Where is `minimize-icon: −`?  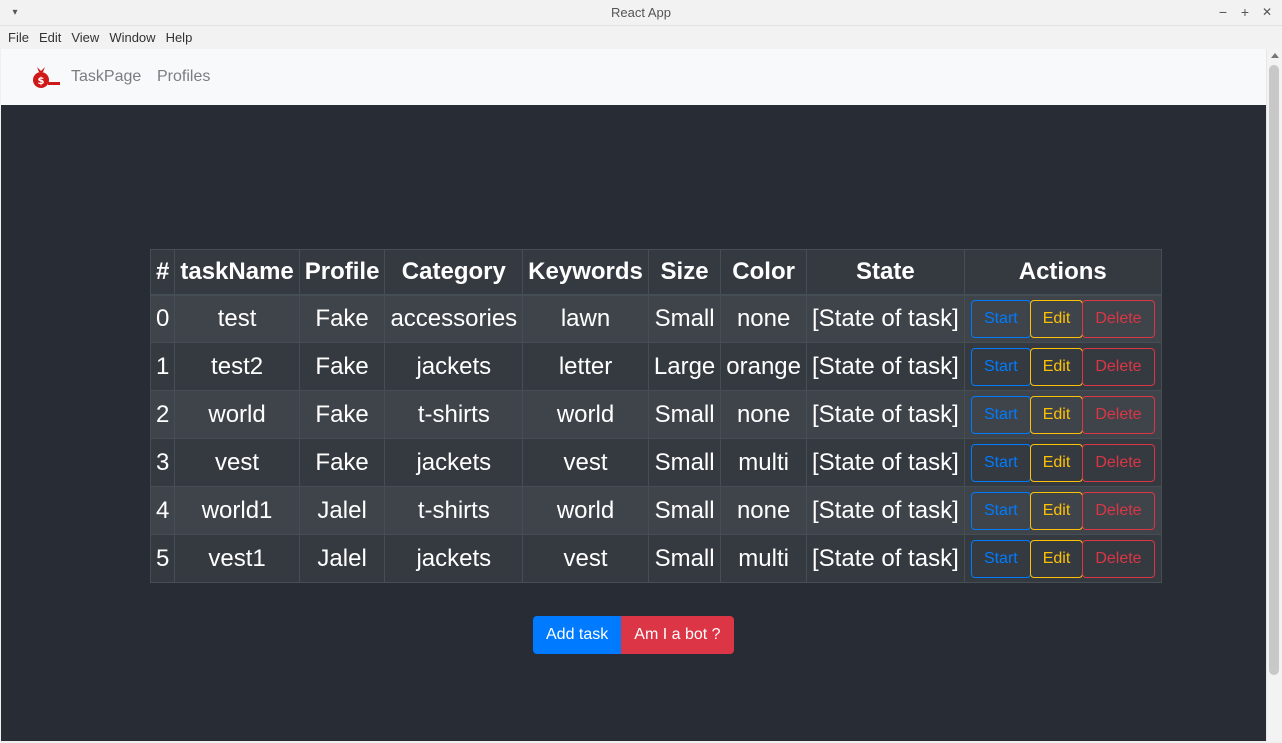
minimize-icon: − is located at coordinates (1223, 12).